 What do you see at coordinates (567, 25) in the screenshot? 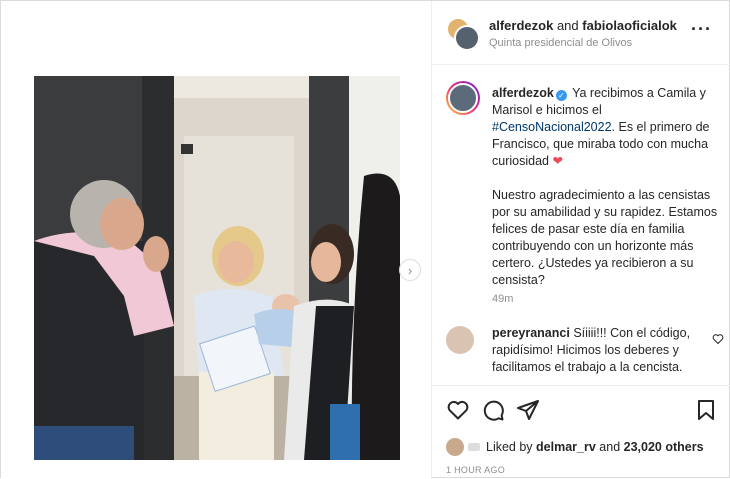
I see `authors-conjunction: and` at bounding box center [567, 25].